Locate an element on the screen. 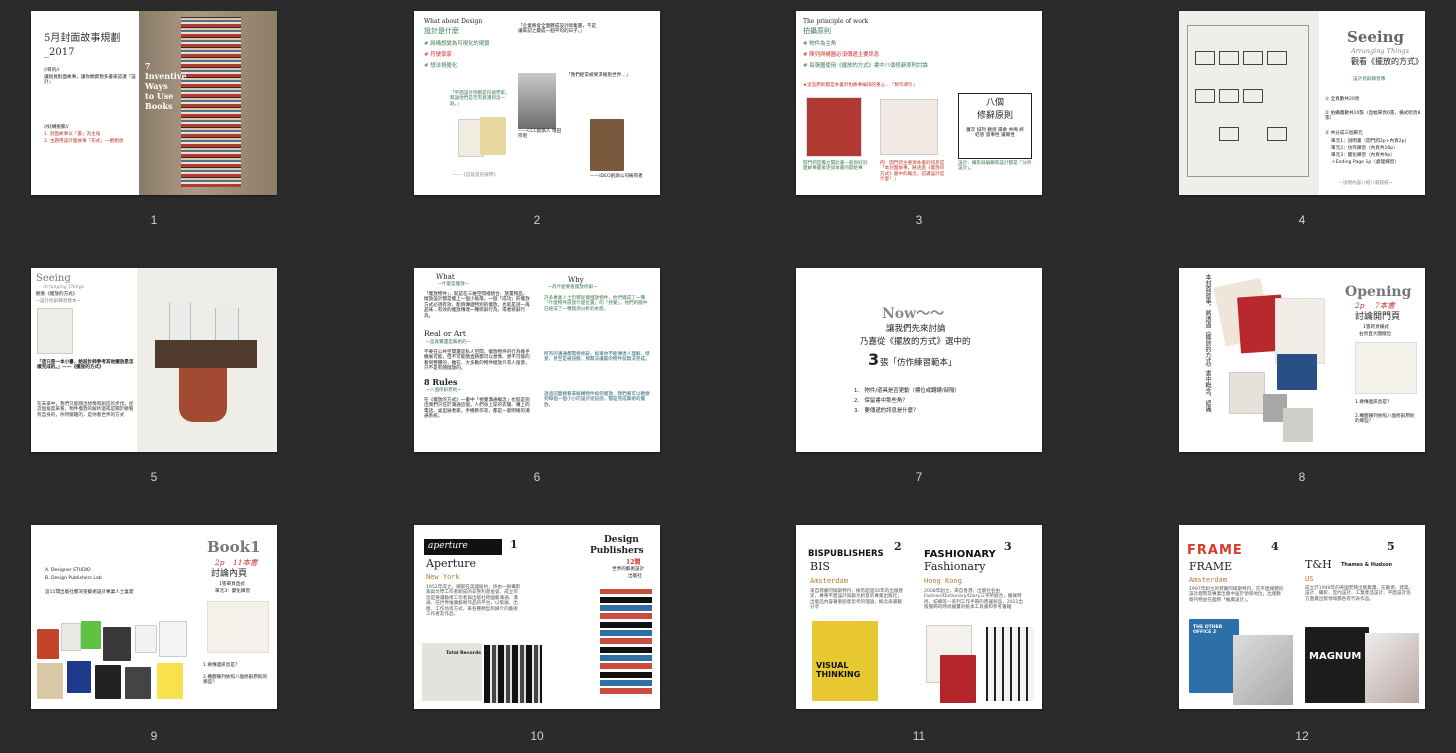 The width and height of the screenshot is (1456, 753). option-b: B. Design Publishers Lab is located at coordinates (73, 578).